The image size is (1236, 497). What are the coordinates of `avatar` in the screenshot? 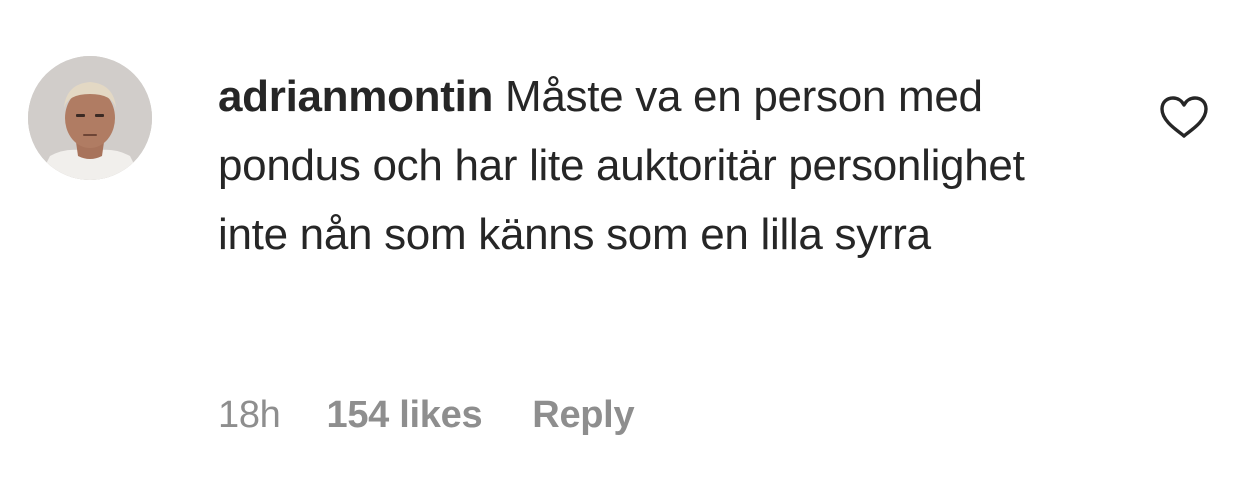 It's located at (90, 118).